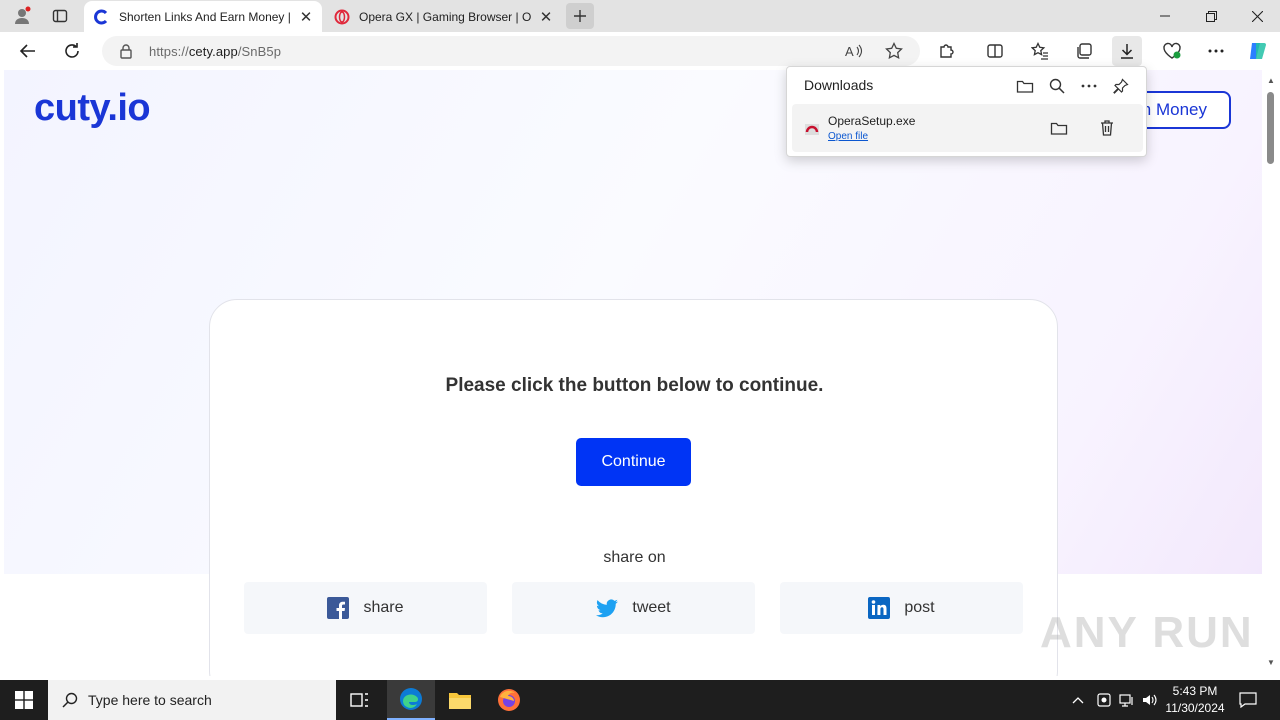  What do you see at coordinates (70, 700) in the screenshot?
I see `search-icon` at bounding box center [70, 700].